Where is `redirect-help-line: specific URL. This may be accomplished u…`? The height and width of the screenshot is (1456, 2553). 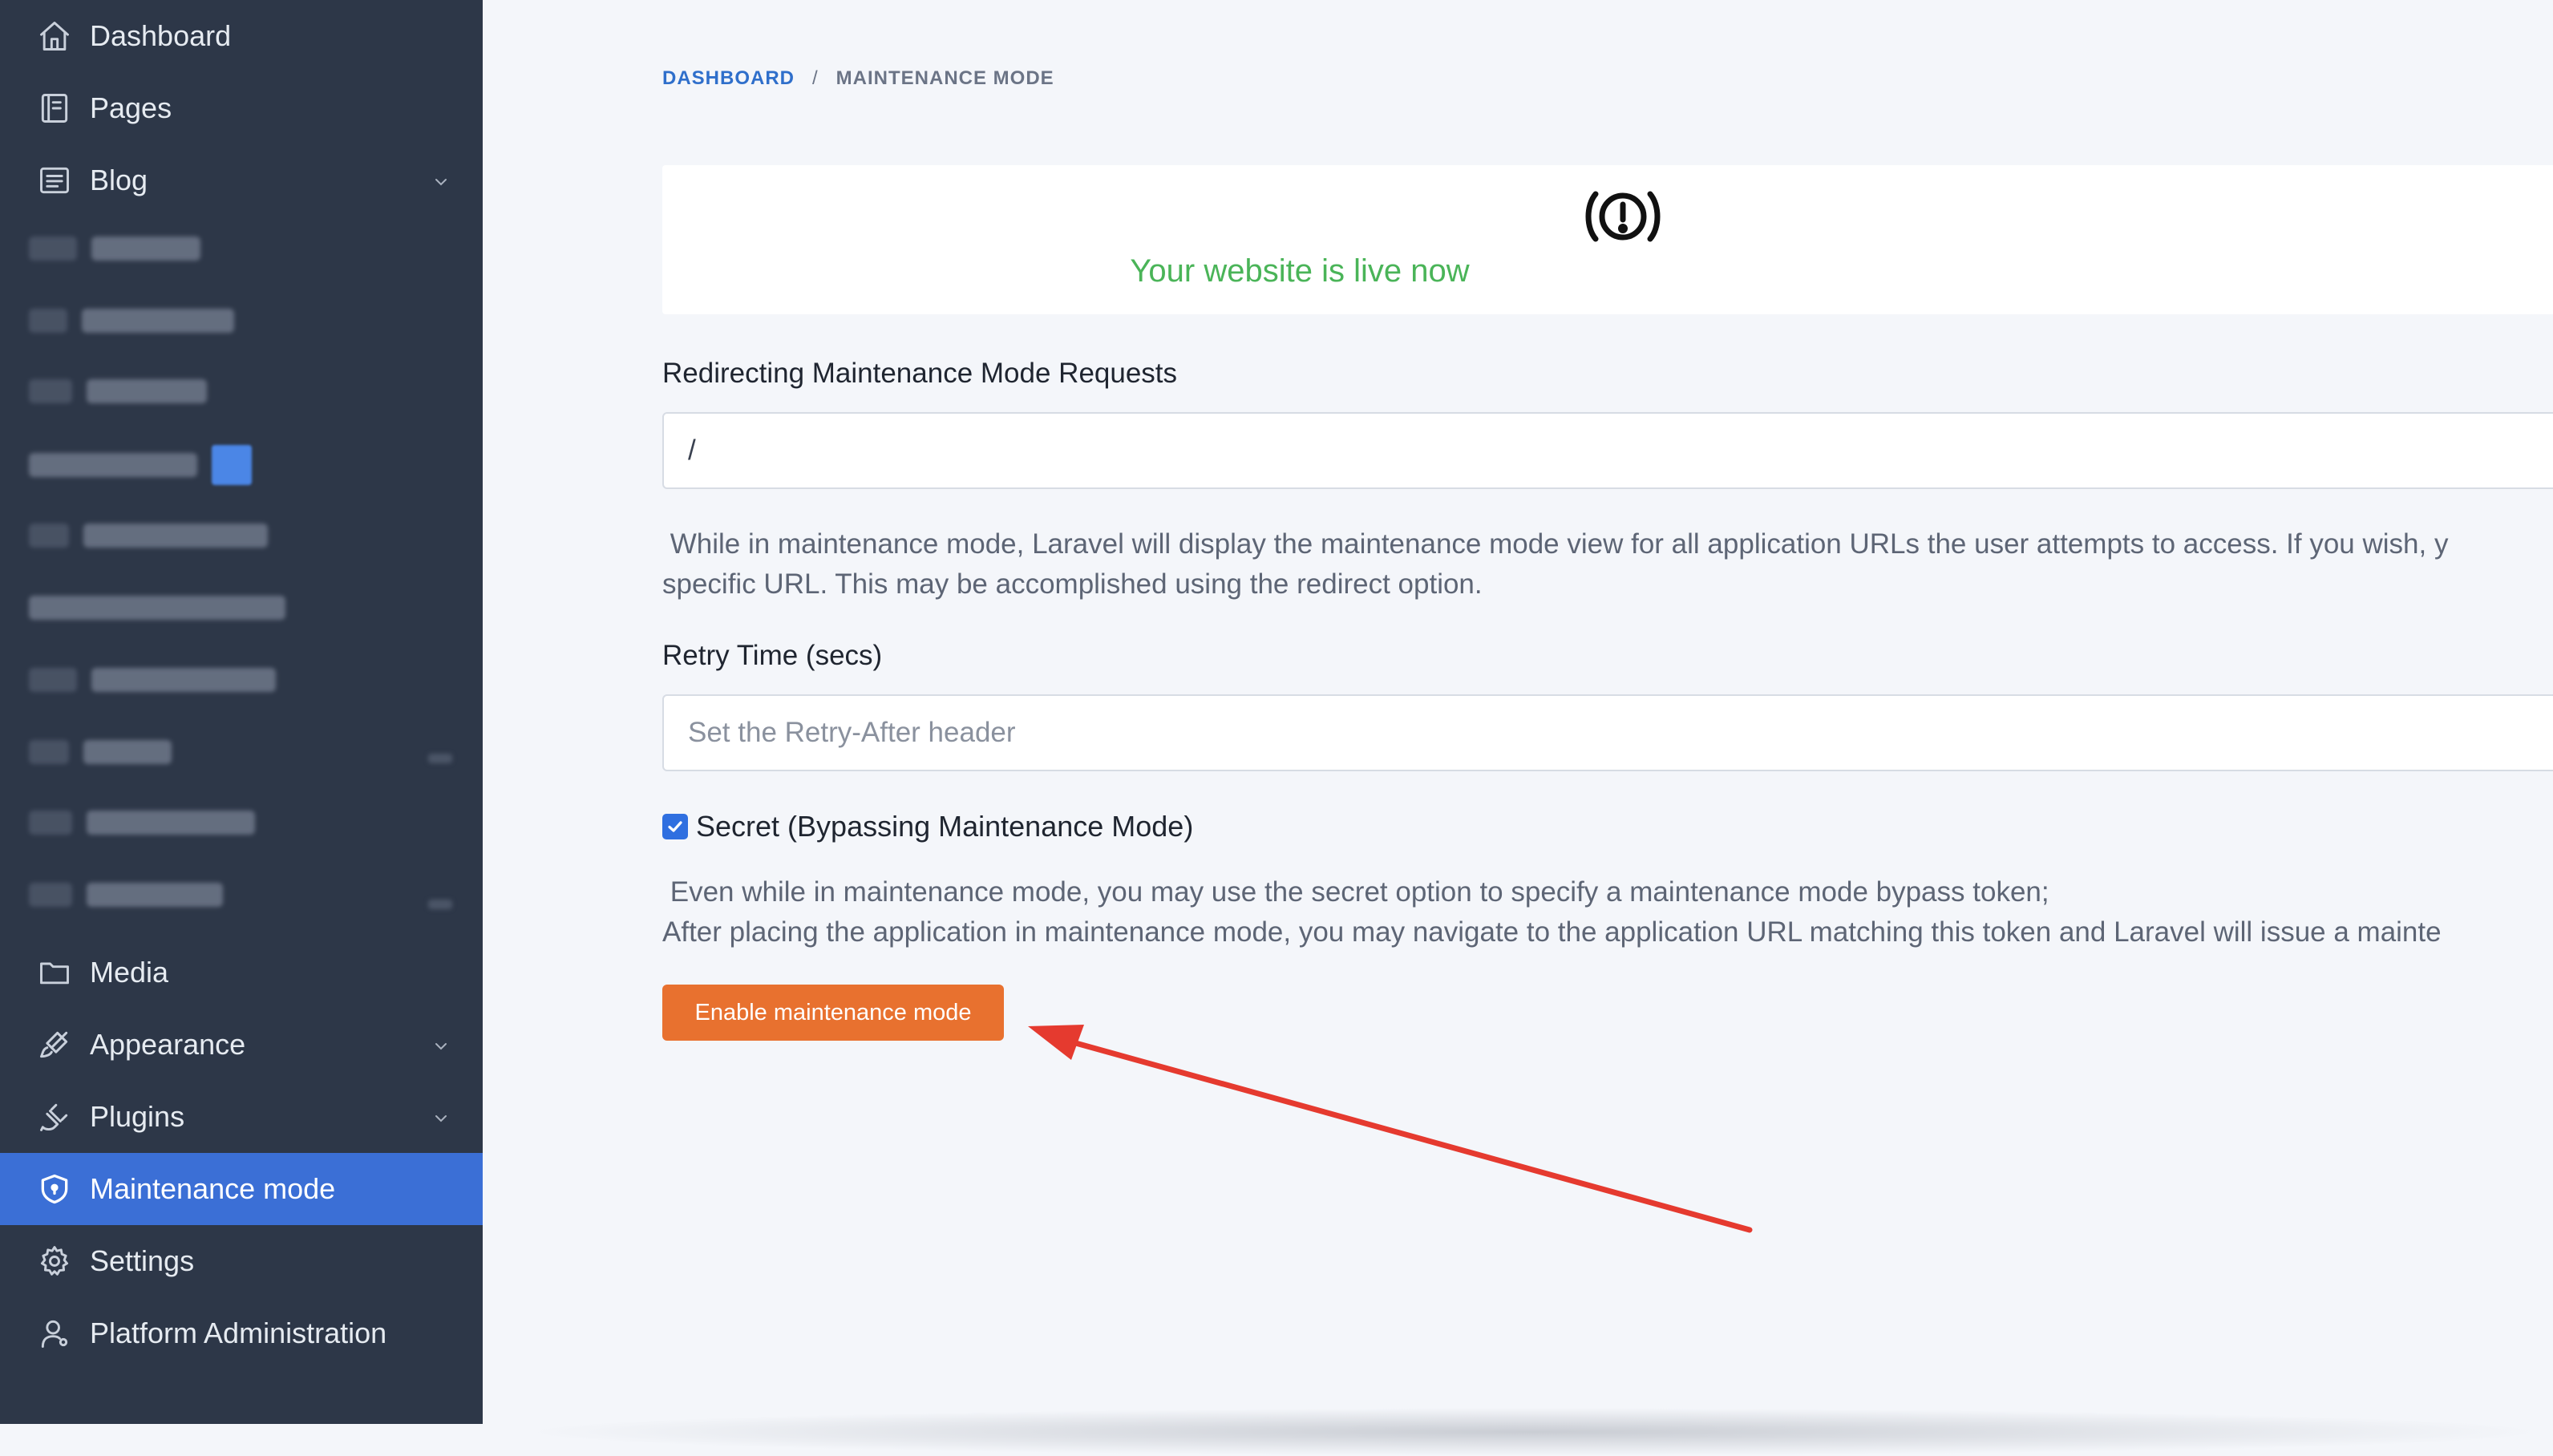
redirect-help-line: specific URL. This may be accomplished u… is located at coordinates (1072, 584).